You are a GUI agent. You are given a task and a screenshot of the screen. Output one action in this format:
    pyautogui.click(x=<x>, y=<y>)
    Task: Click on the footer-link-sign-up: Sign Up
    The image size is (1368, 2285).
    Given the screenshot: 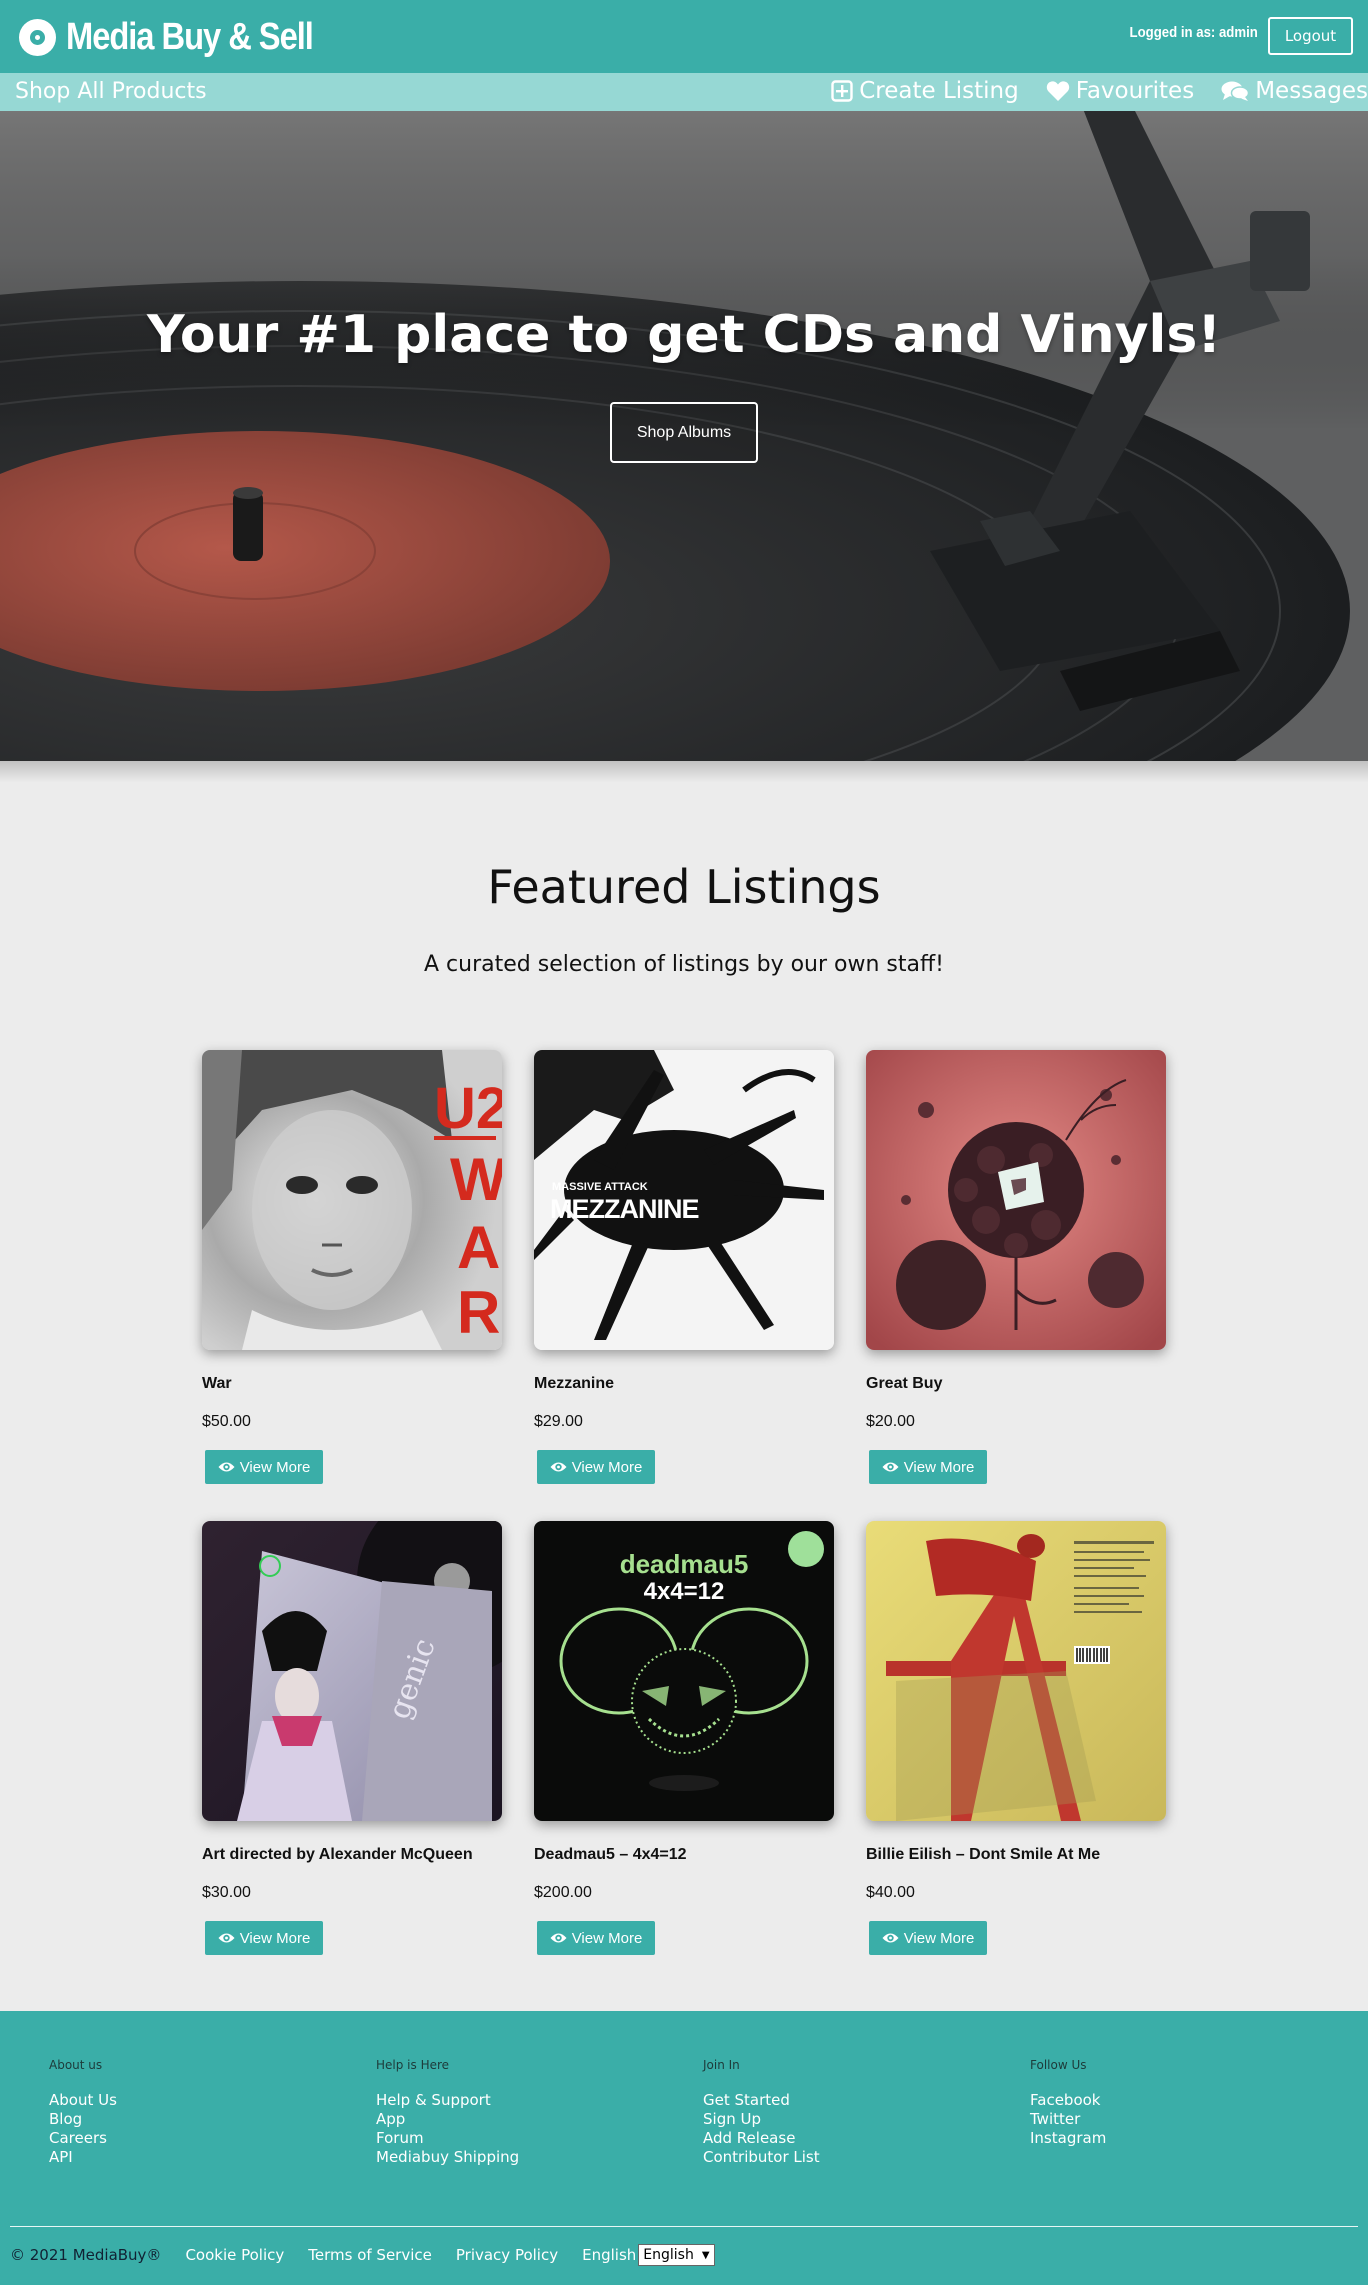 What is the action you would take?
    pyautogui.click(x=761, y=2119)
    